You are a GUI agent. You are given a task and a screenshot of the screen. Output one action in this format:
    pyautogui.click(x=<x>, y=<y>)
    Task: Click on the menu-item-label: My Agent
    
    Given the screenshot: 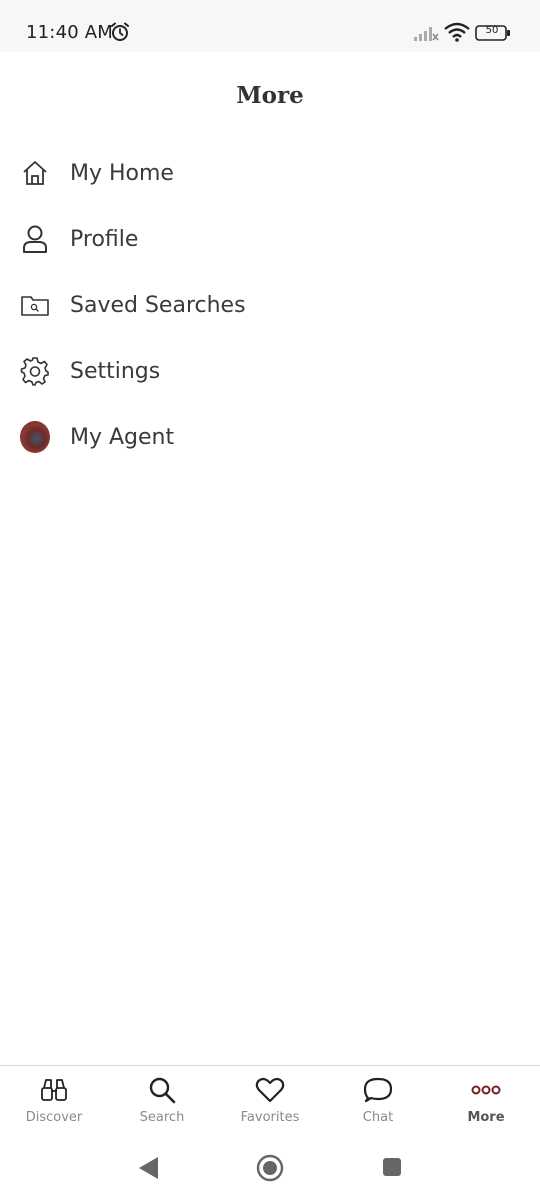 What is the action you would take?
    pyautogui.click(x=122, y=437)
    